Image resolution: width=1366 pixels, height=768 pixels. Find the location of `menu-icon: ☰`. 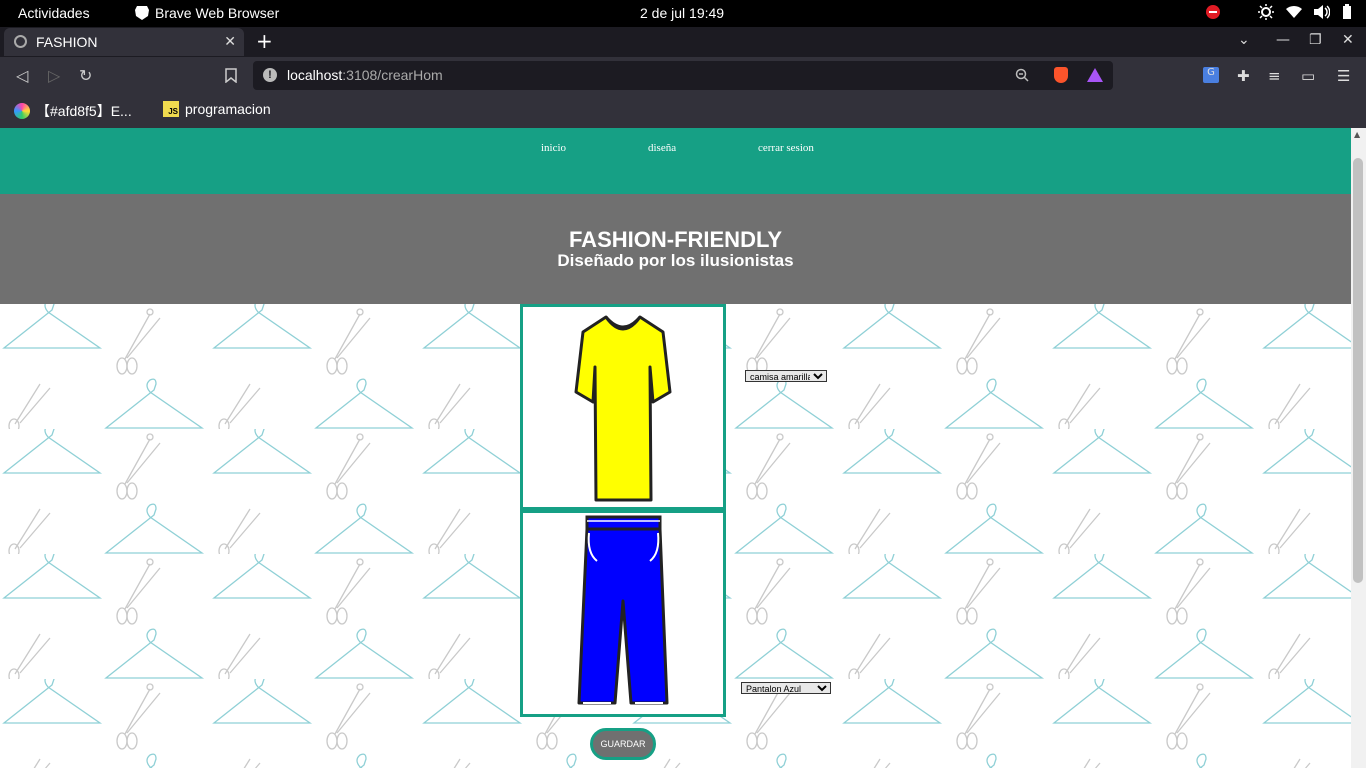

menu-icon: ☰ is located at coordinates (1343, 76).